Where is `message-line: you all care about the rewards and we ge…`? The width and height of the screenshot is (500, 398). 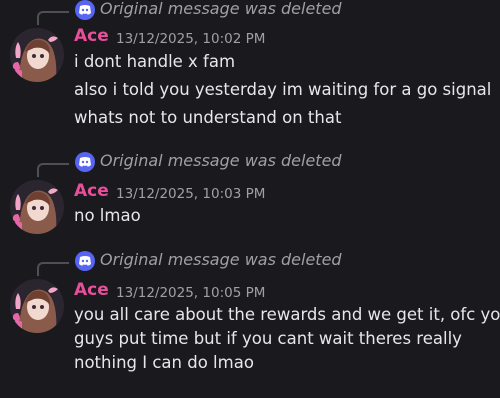
message-line: you all care about the rewards and we ge… is located at coordinates (287, 314).